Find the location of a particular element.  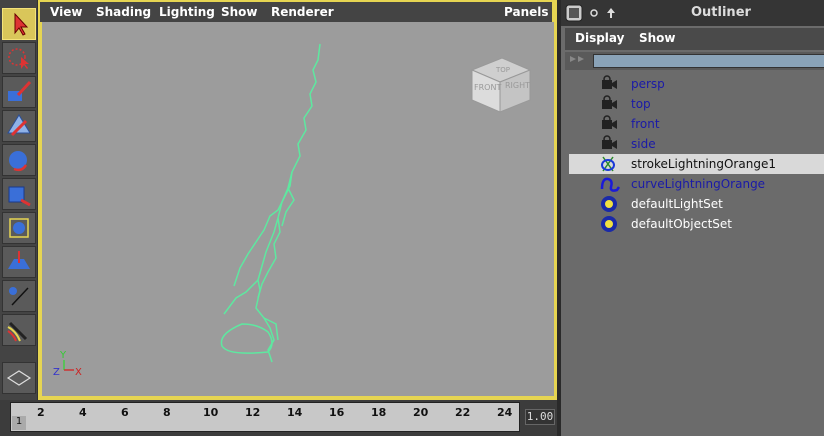

paint-effects-tool-button is located at coordinates (19, 330).